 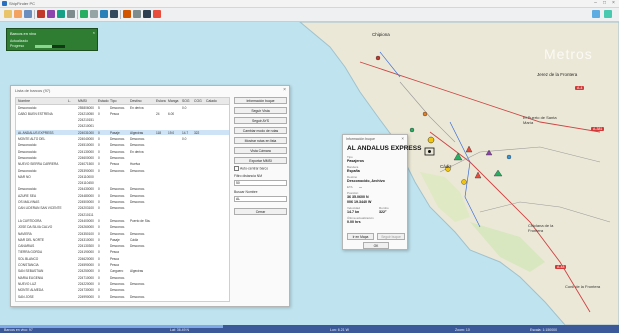 I want to click on ruler-icon, so click(x=61, y=14).